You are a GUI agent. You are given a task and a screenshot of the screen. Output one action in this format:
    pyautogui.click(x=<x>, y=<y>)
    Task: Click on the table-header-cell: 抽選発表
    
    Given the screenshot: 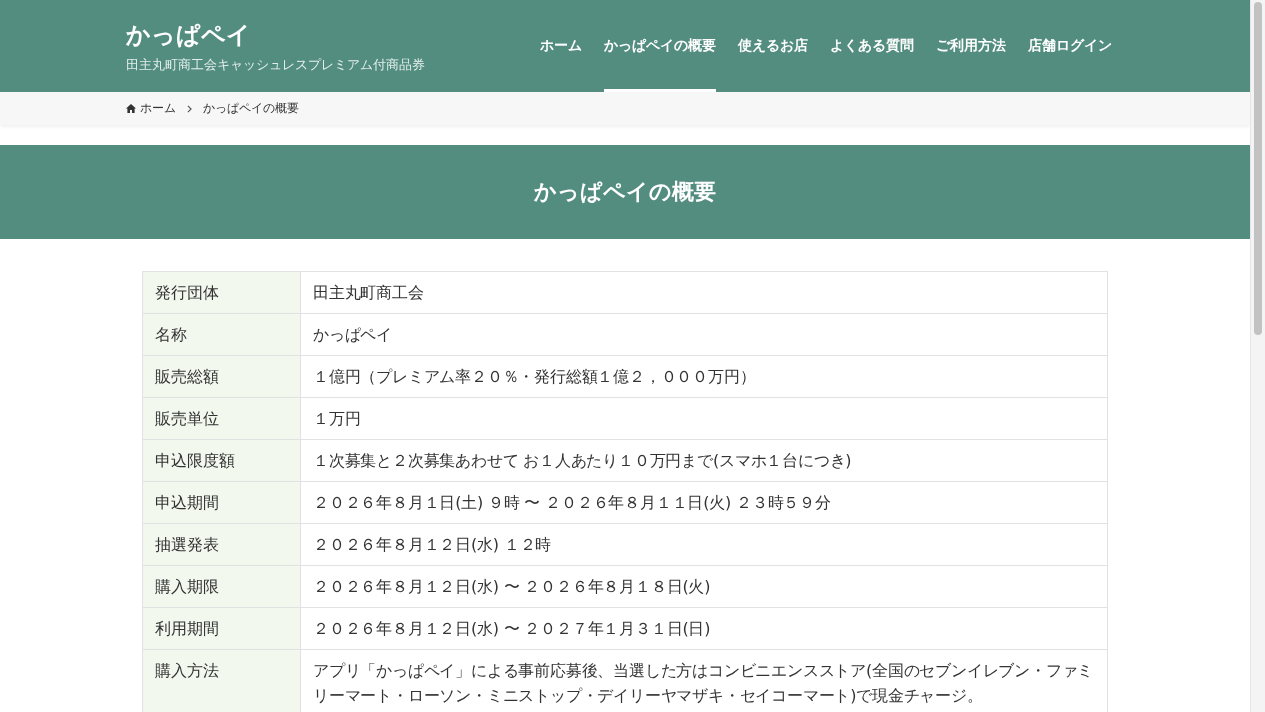 What is the action you would take?
    pyautogui.click(x=221, y=544)
    